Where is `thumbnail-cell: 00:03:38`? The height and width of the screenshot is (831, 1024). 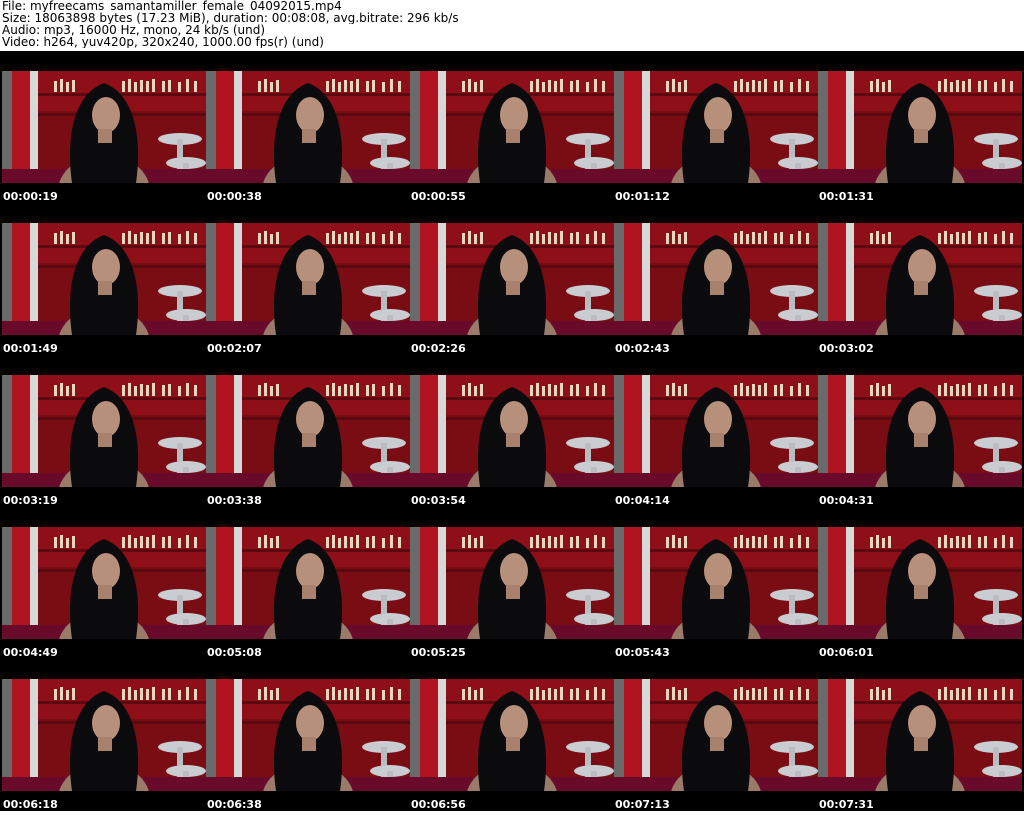
thumbnail-cell: 00:03:38 is located at coordinates (308, 451).